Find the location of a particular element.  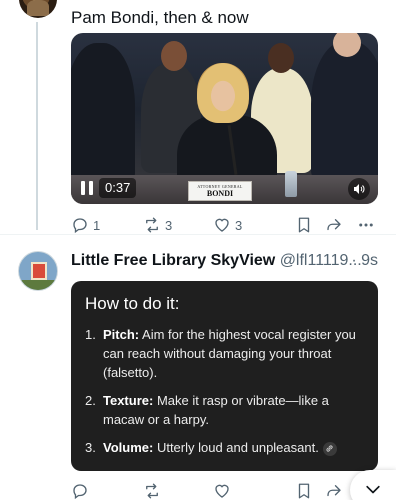

nameplate: ATTORNEY GENERAL BONDI is located at coordinates (220, 191).